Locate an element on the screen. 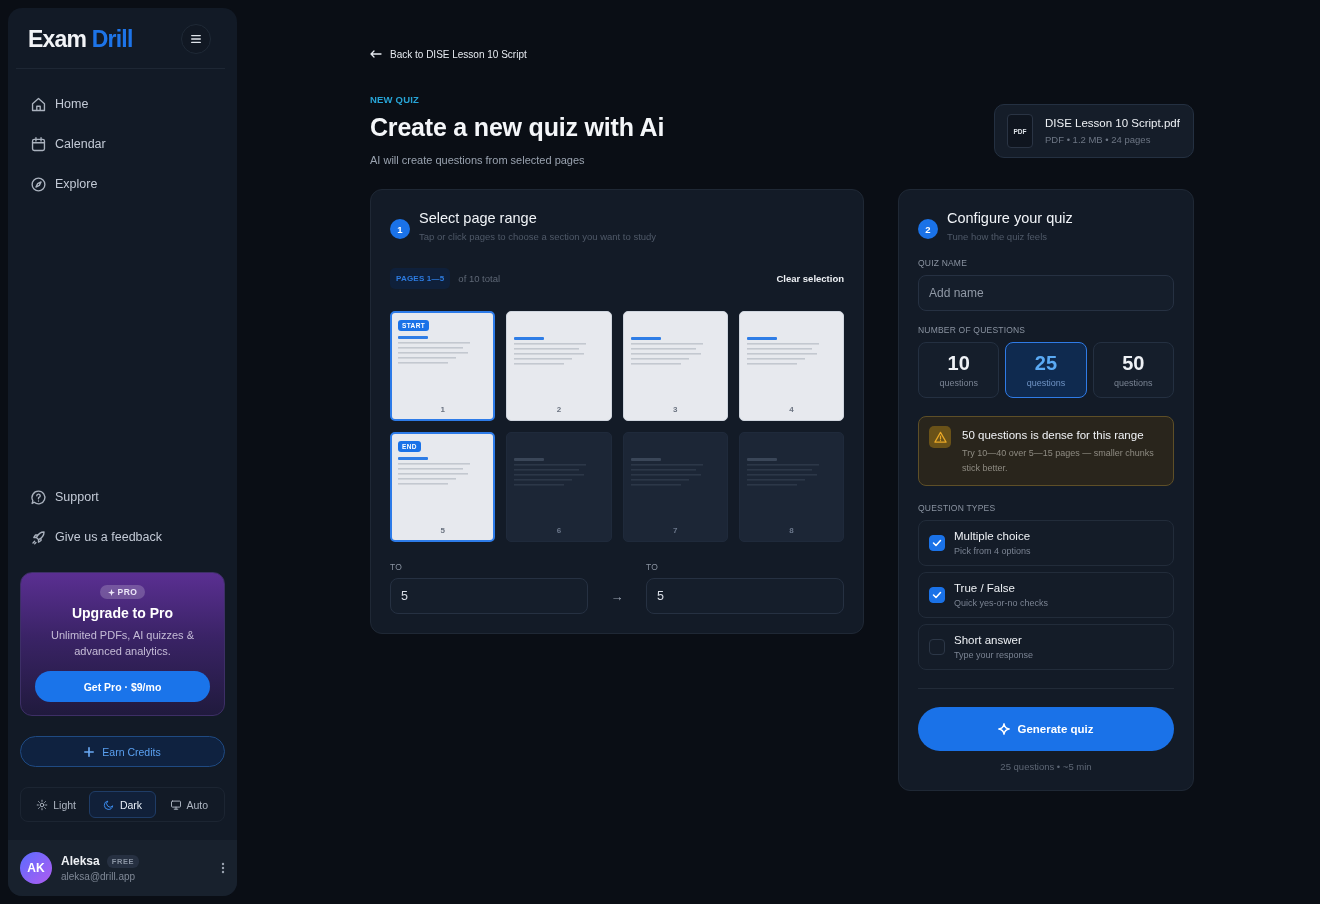 This screenshot has width=1320, height=904. rocket-icon is located at coordinates (38, 537).